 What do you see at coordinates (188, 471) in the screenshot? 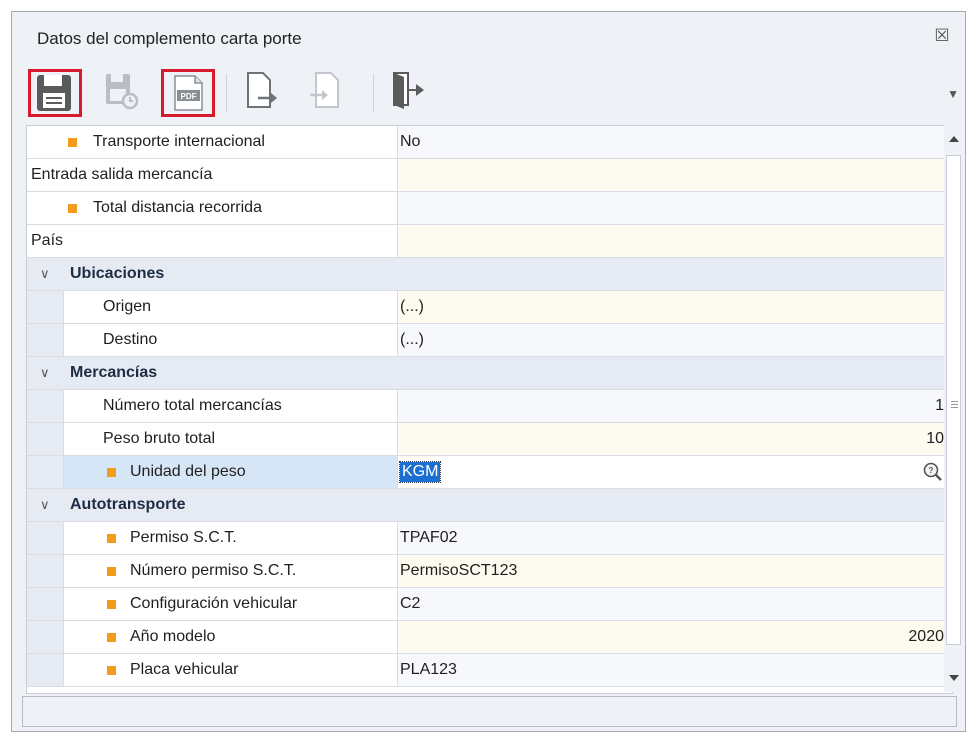
I see `row-label: Unidad del peso` at bounding box center [188, 471].